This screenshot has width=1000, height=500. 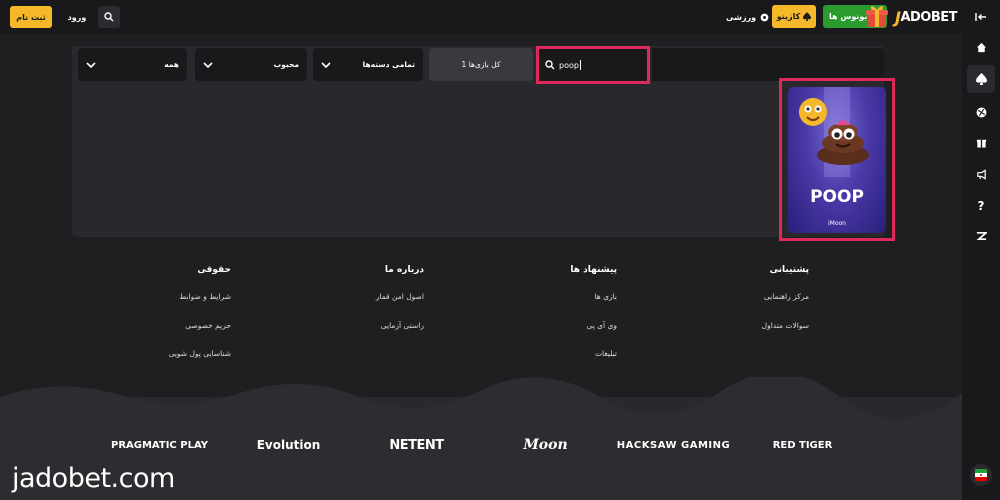 What do you see at coordinates (741, 17) in the screenshot?
I see `sport-label: ورزشی` at bounding box center [741, 17].